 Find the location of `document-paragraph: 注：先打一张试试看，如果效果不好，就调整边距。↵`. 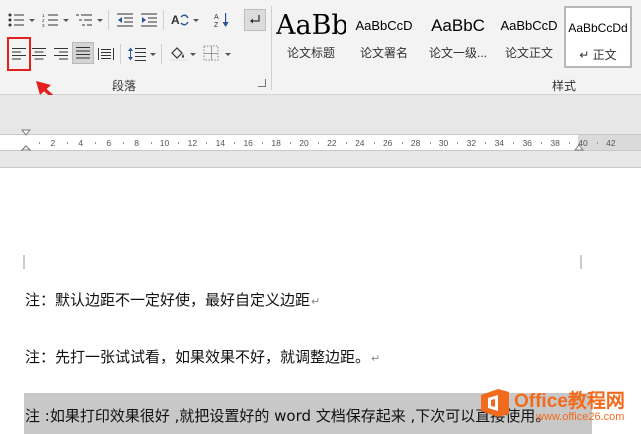

document-paragraph: 注：先打一张试试看，如果效果不好，就调整边距。↵ is located at coordinates (202, 356).